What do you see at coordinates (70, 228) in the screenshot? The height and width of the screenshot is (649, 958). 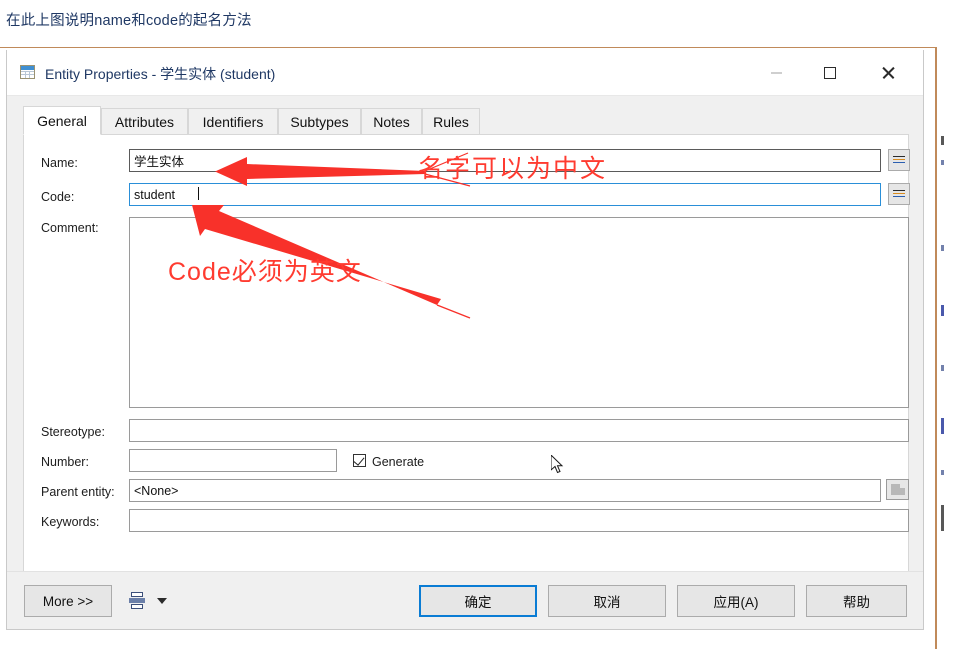 I see `comment-label: Comment:` at bounding box center [70, 228].